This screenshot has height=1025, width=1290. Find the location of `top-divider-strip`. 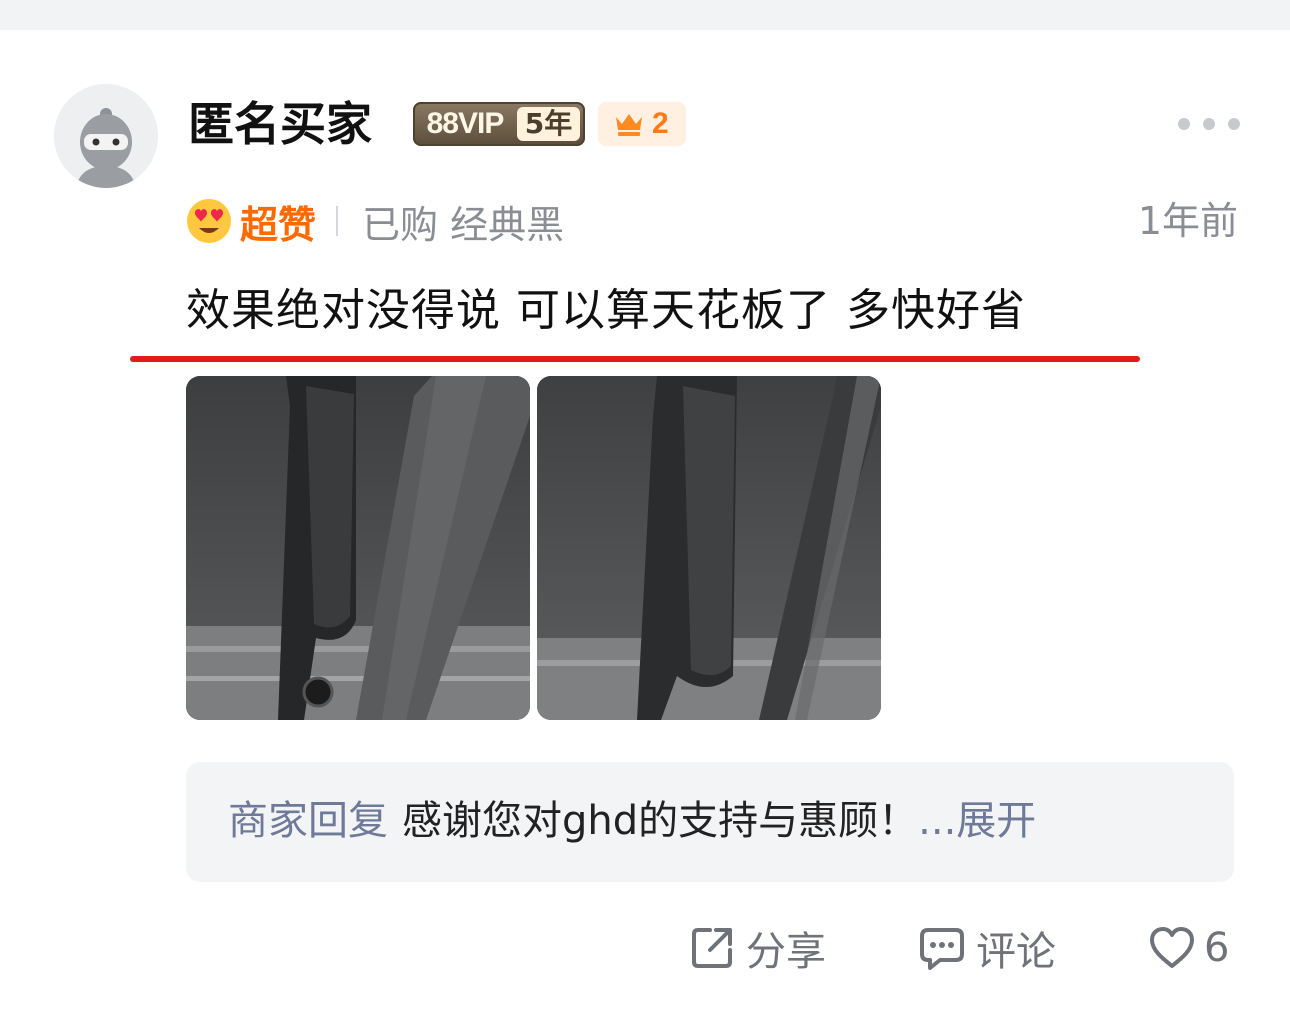

top-divider-strip is located at coordinates (645, 15).